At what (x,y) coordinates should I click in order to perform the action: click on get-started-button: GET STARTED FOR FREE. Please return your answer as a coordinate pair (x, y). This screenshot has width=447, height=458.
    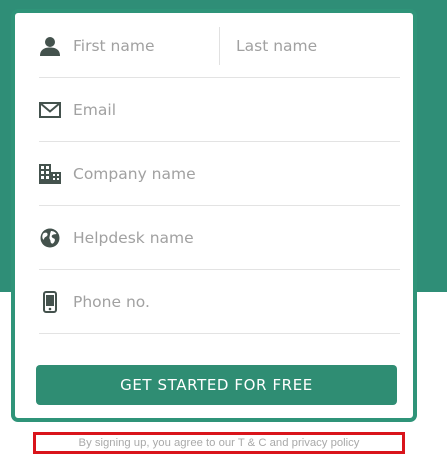
    Looking at the image, I should click on (216, 385).